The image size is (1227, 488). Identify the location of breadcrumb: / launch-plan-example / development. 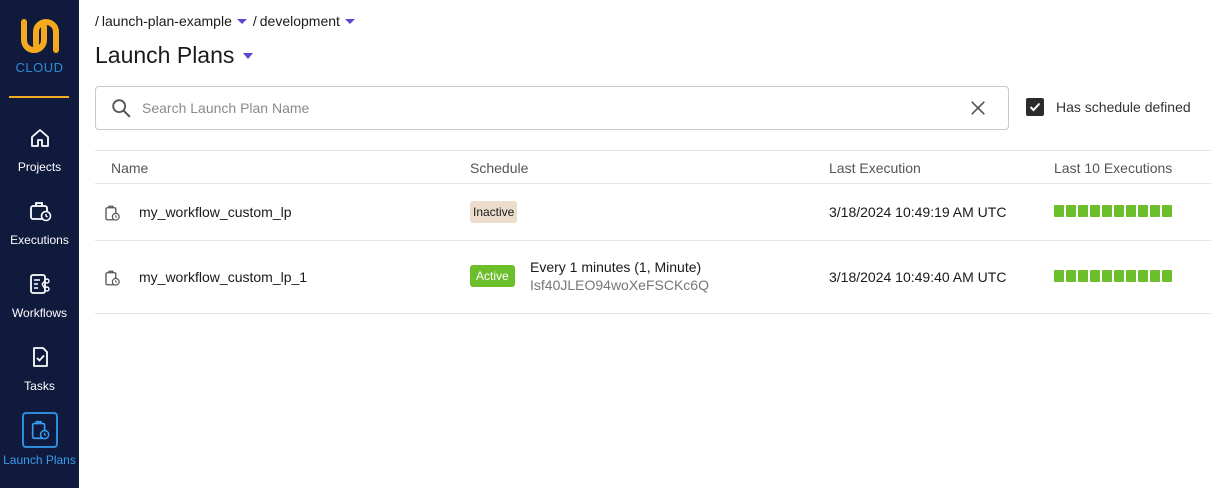
(228, 21).